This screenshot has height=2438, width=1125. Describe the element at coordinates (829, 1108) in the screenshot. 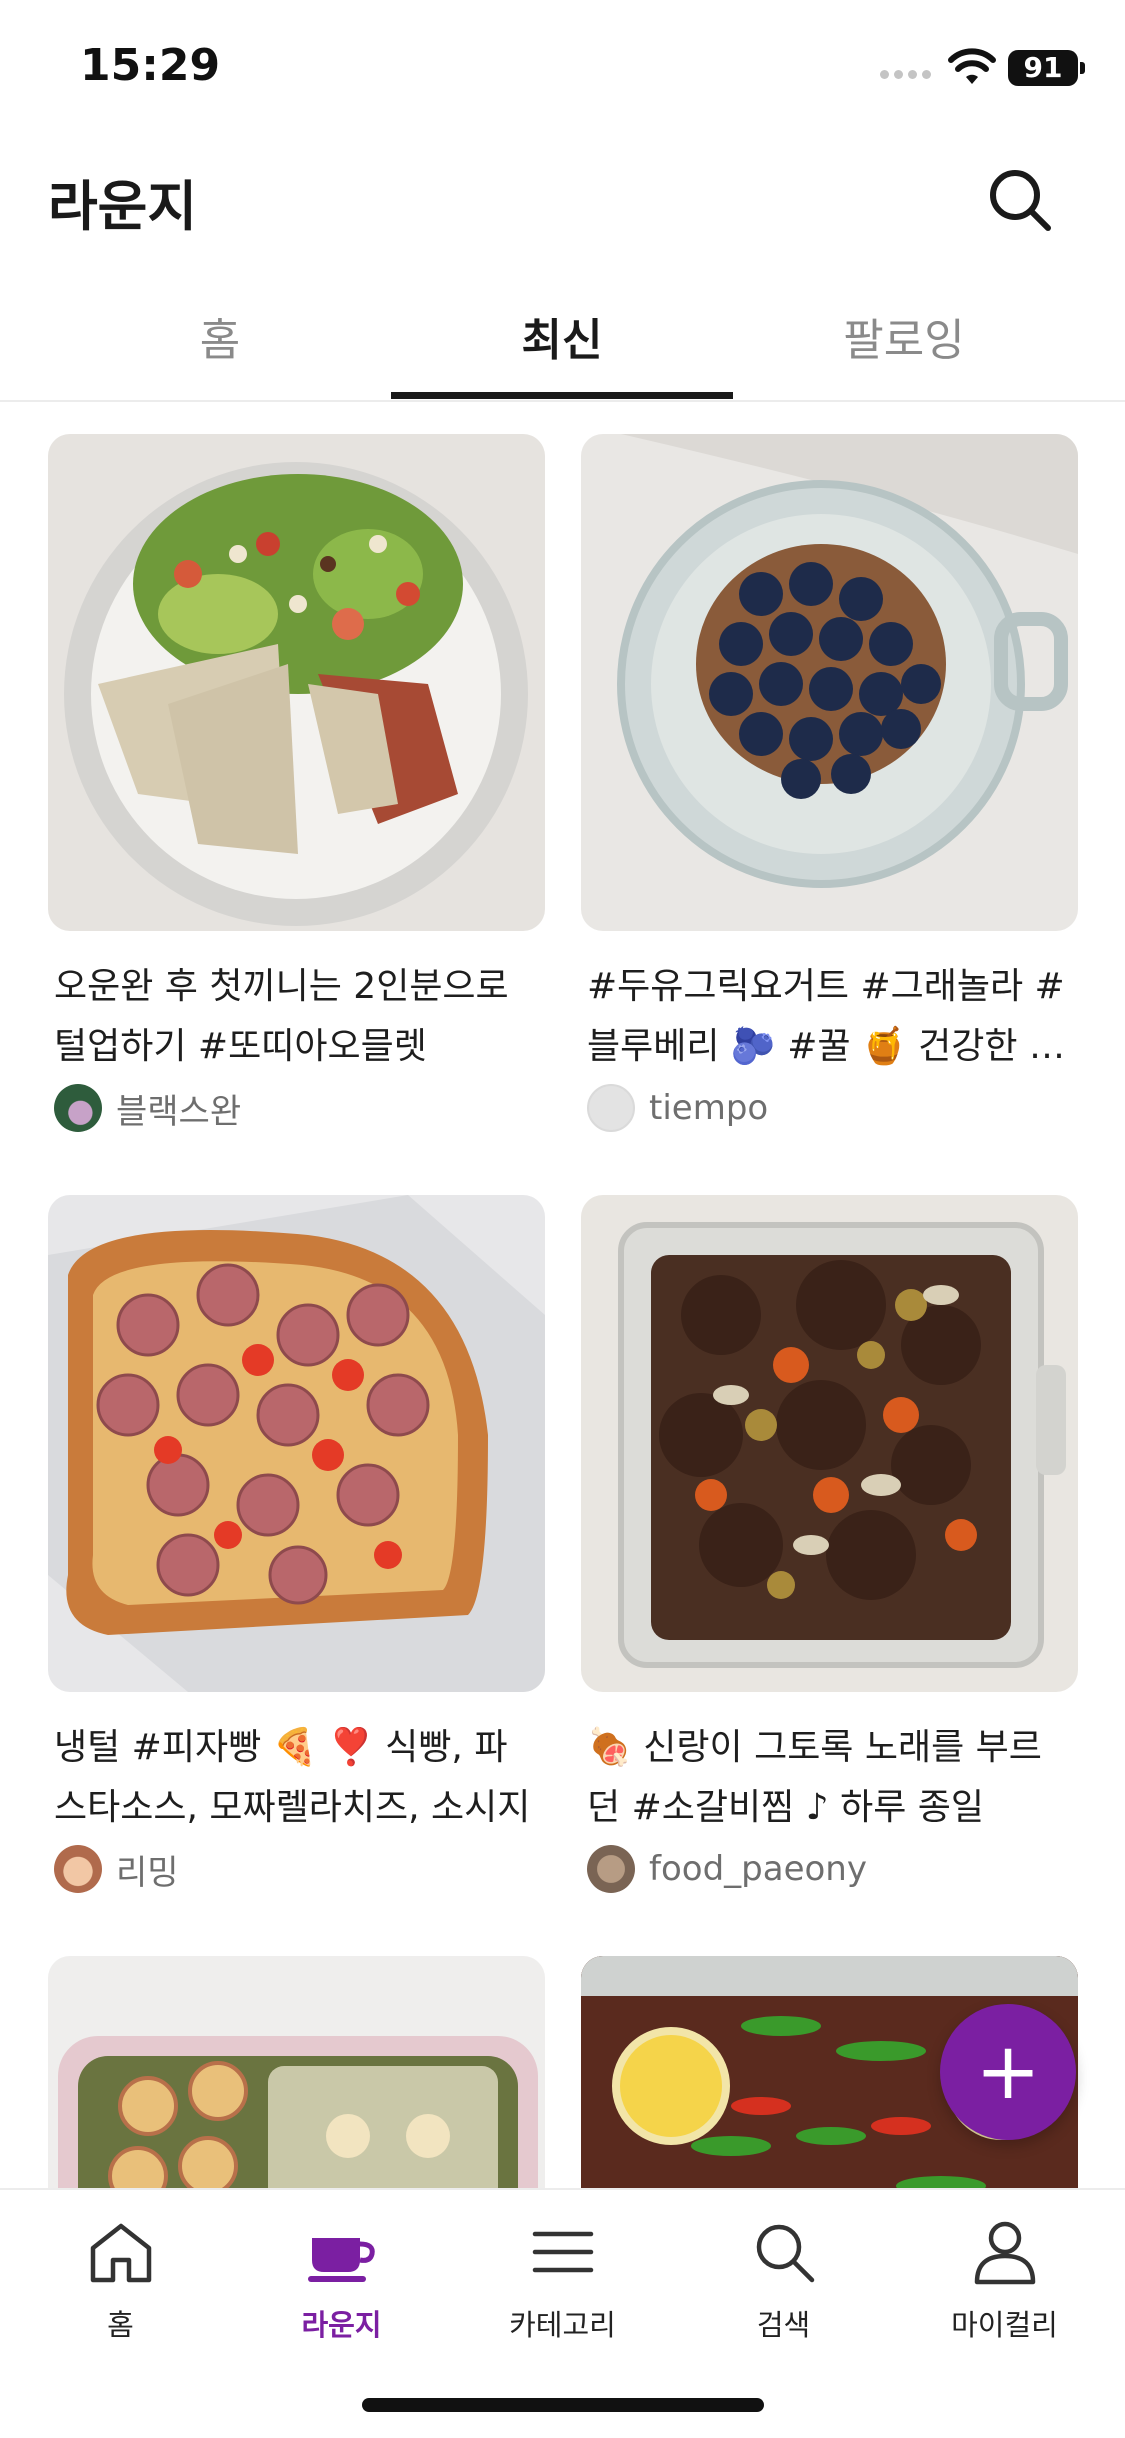

I see `post-author: tiempo` at that location.